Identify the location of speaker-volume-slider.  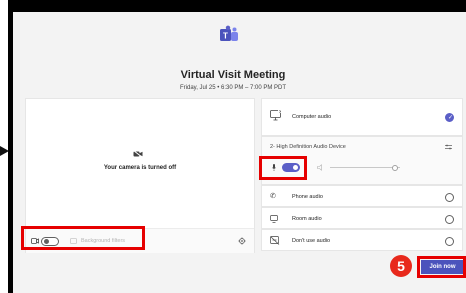
(365, 167).